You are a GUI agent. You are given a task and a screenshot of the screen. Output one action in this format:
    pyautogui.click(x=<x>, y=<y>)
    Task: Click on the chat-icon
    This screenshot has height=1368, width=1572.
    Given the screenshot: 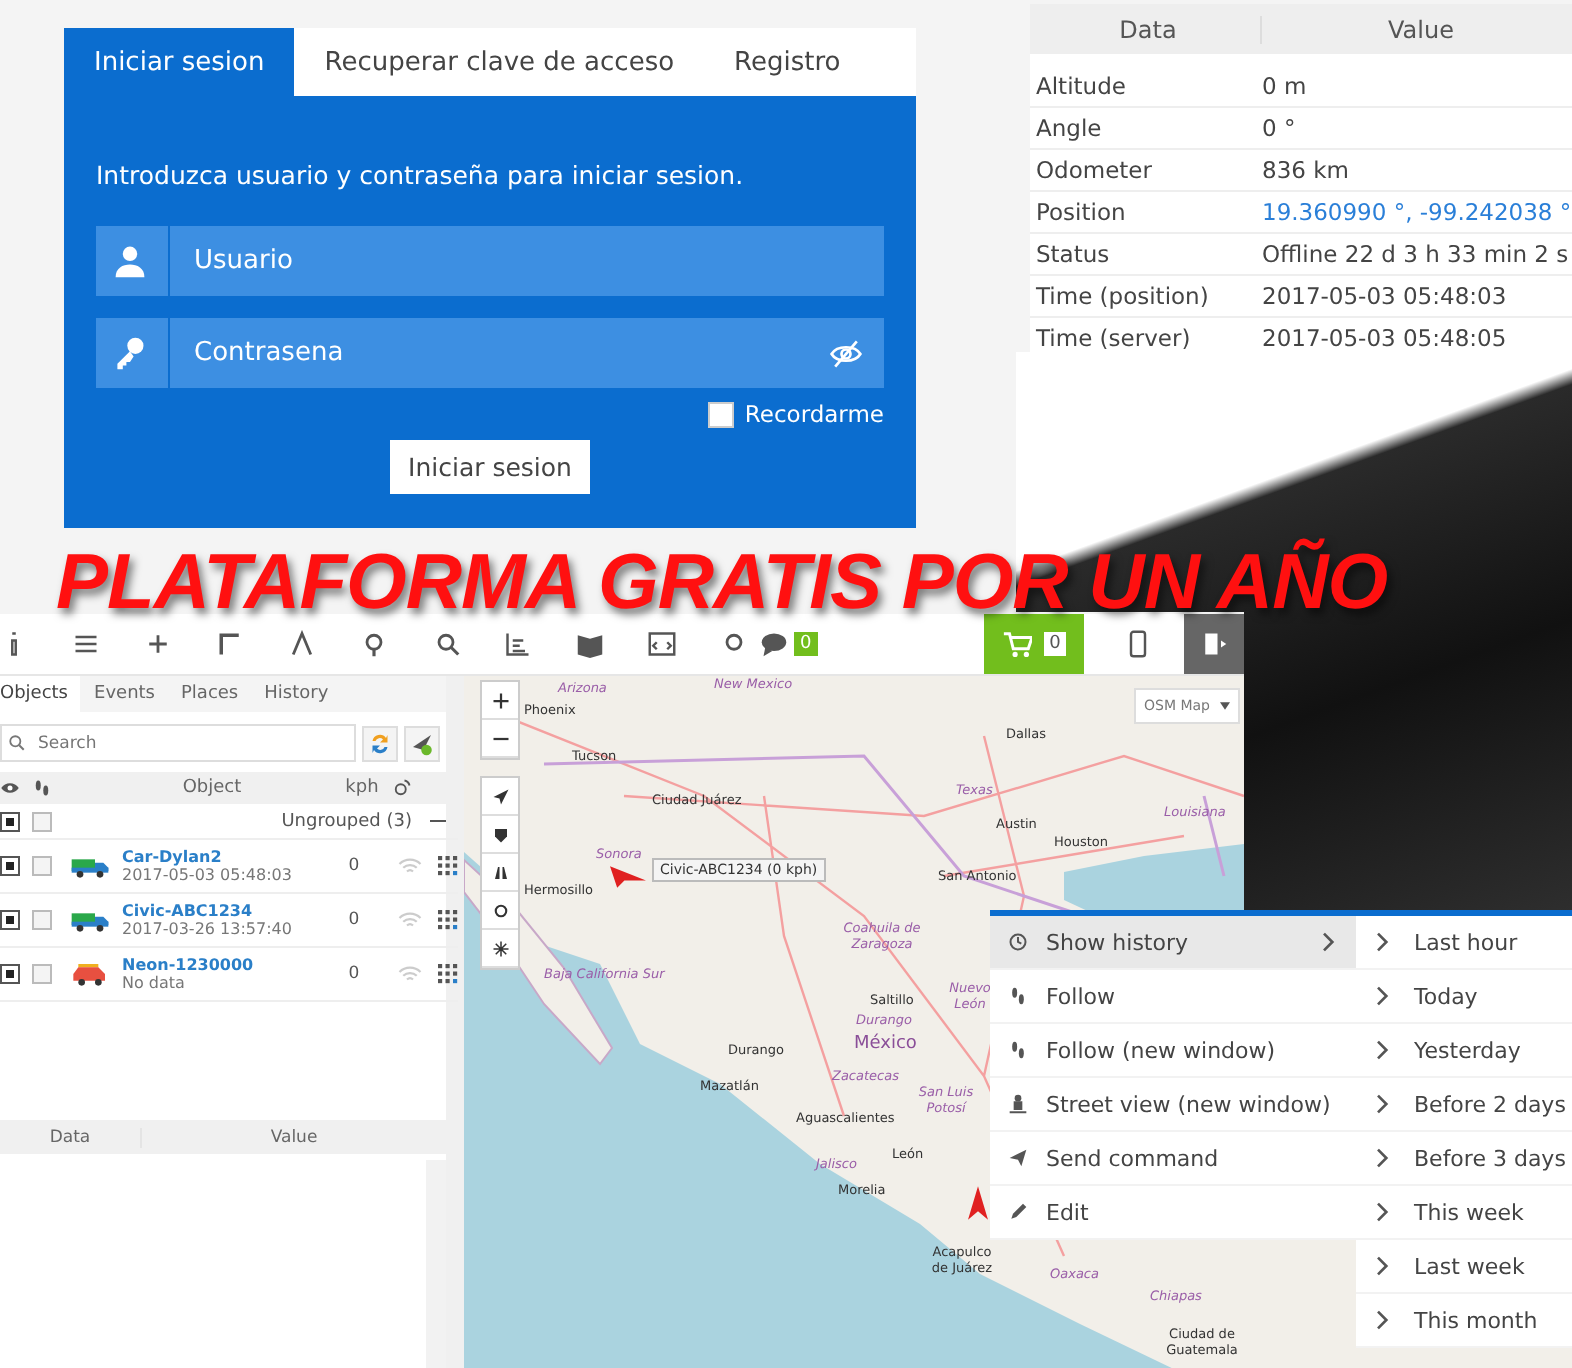 What is the action you would take?
    pyautogui.click(x=774, y=644)
    